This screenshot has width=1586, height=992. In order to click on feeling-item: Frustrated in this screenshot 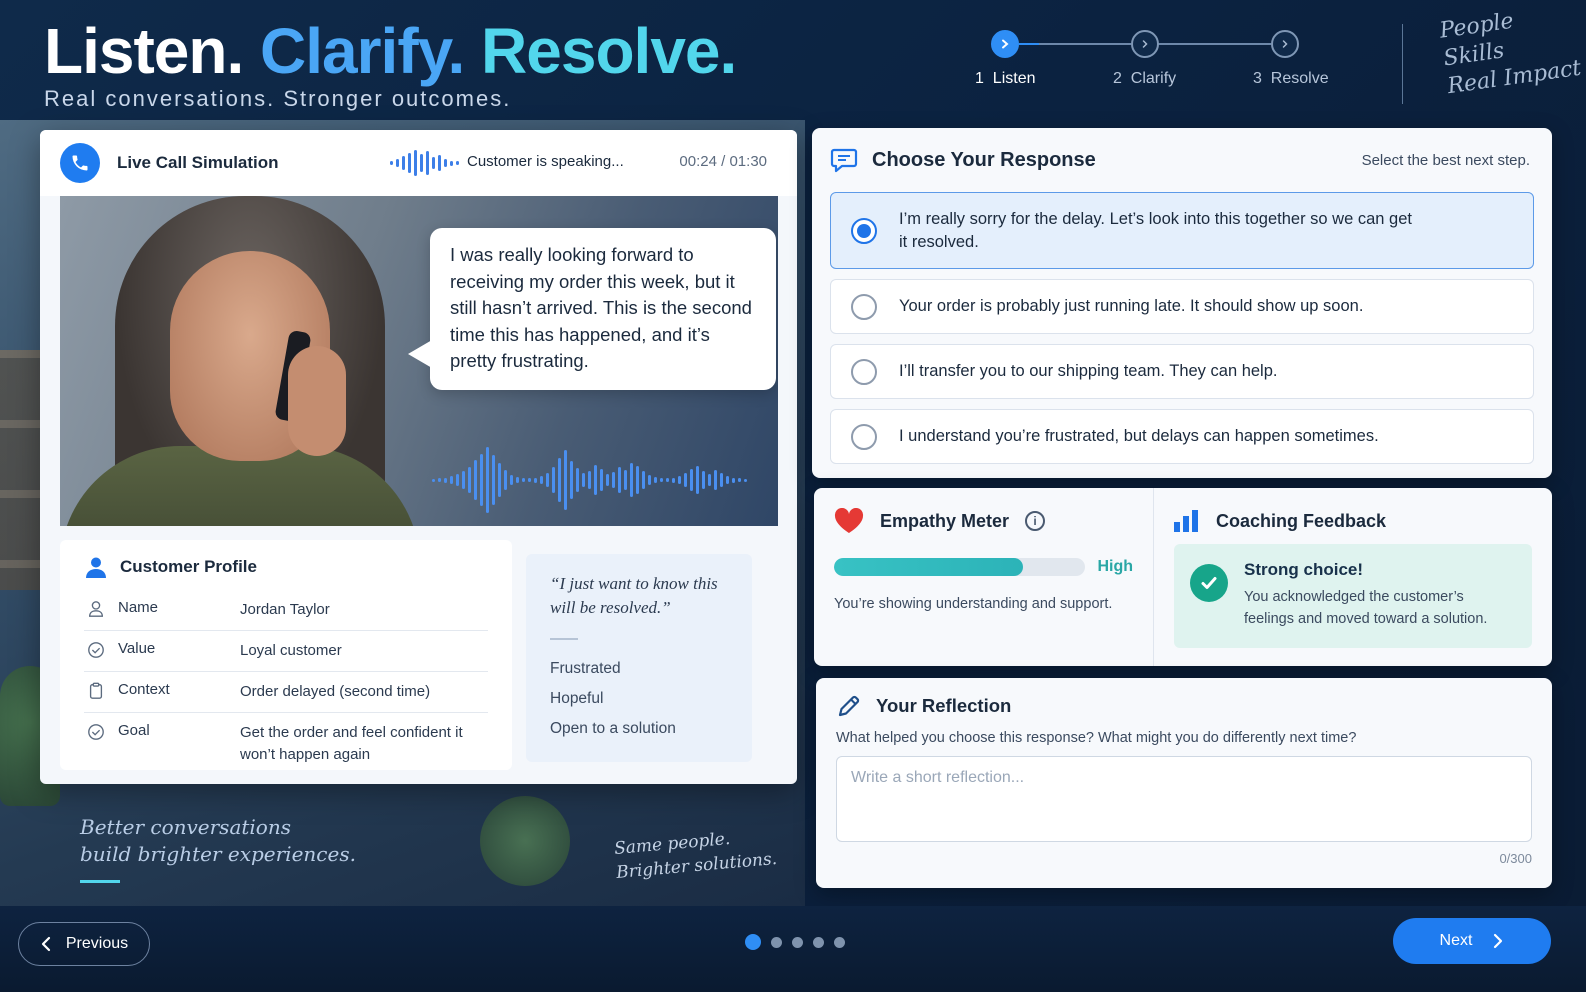, I will do `click(585, 668)`.